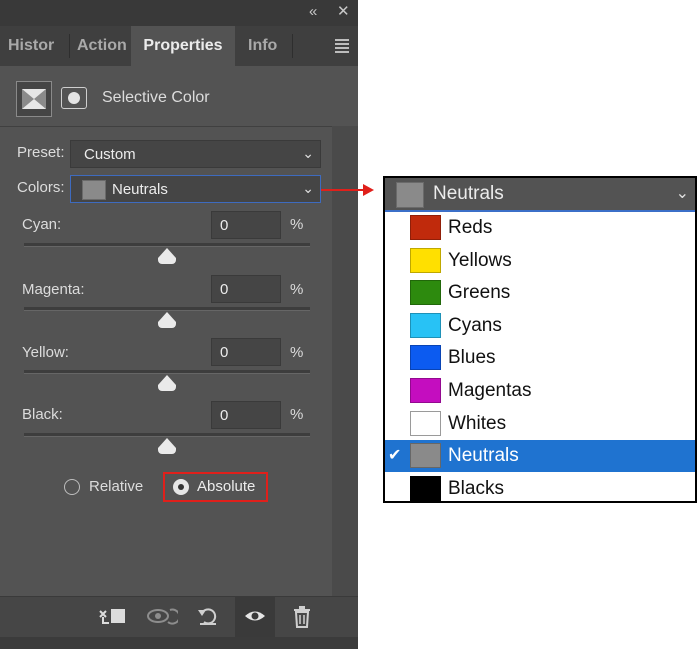  Describe the element at coordinates (167, 372) in the screenshot. I see `yellow-slider-track` at that location.